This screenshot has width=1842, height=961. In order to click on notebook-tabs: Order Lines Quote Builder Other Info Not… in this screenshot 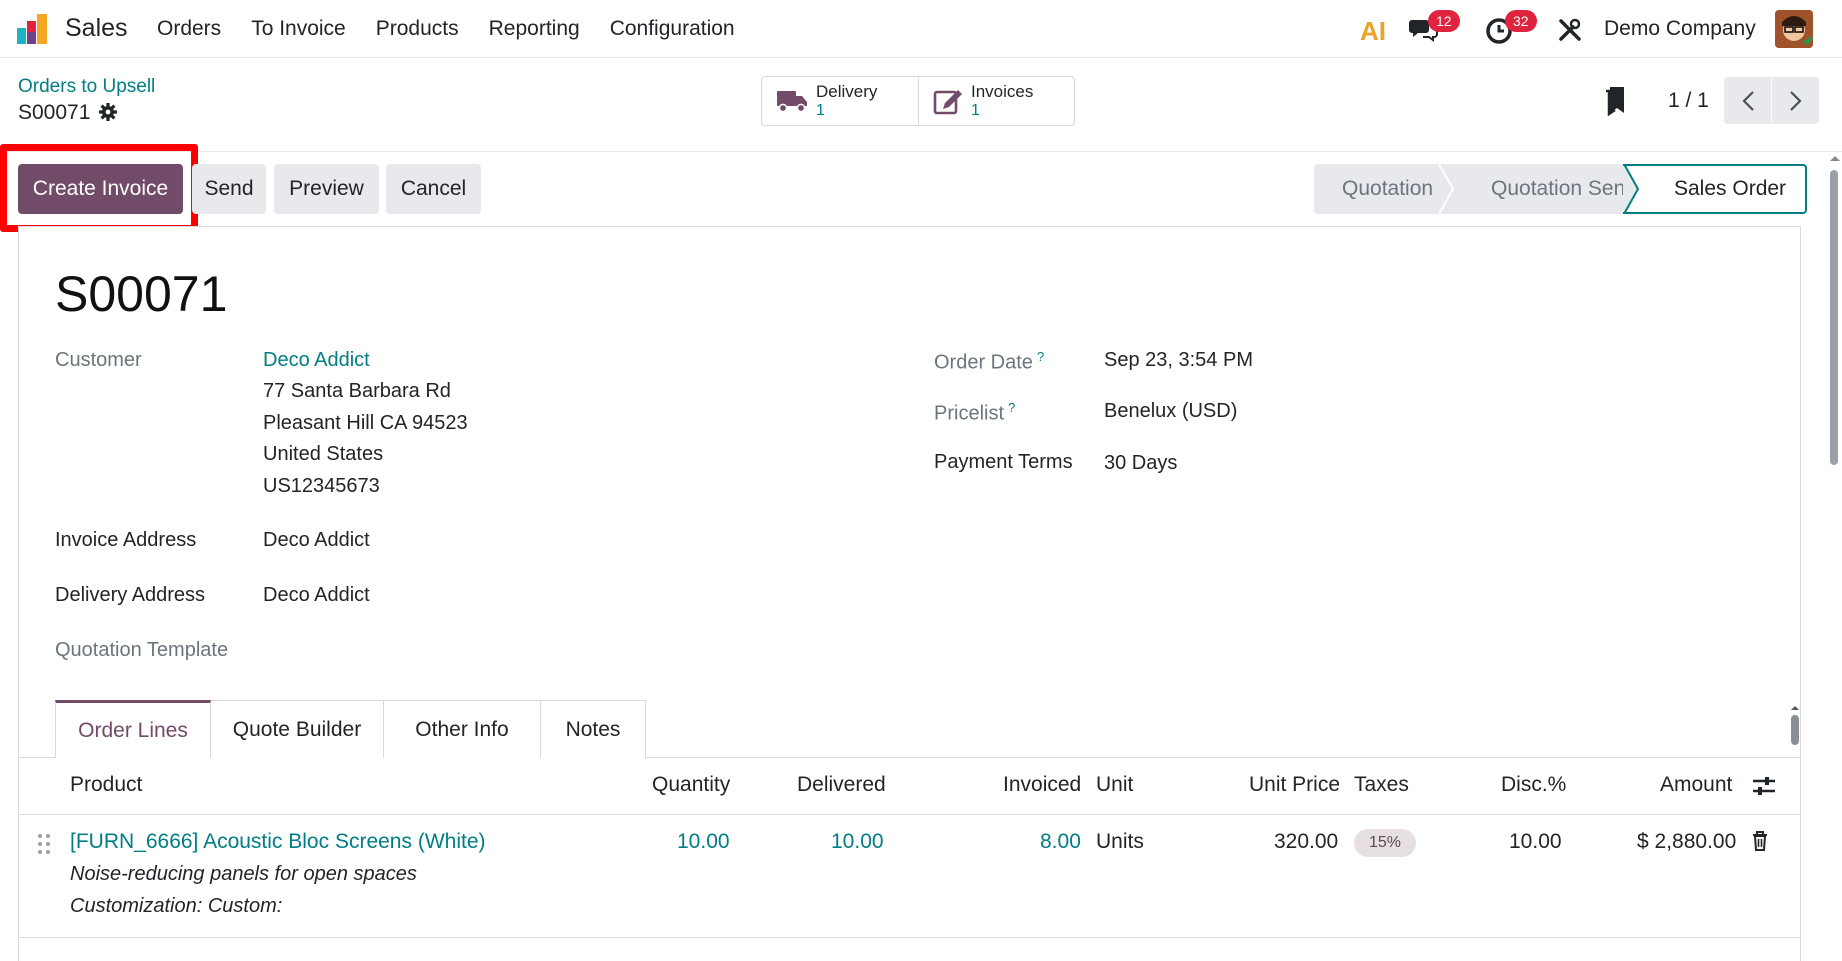, I will do `click(350, 729)`.